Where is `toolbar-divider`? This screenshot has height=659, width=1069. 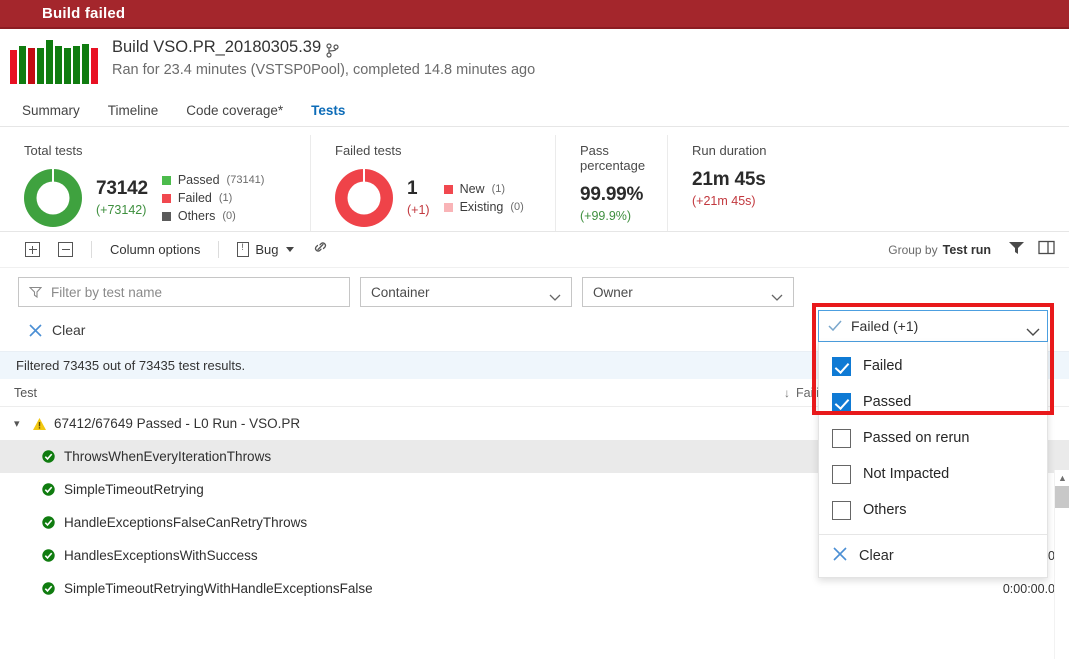
toolbar-divider is located at coordinates (91, 249).